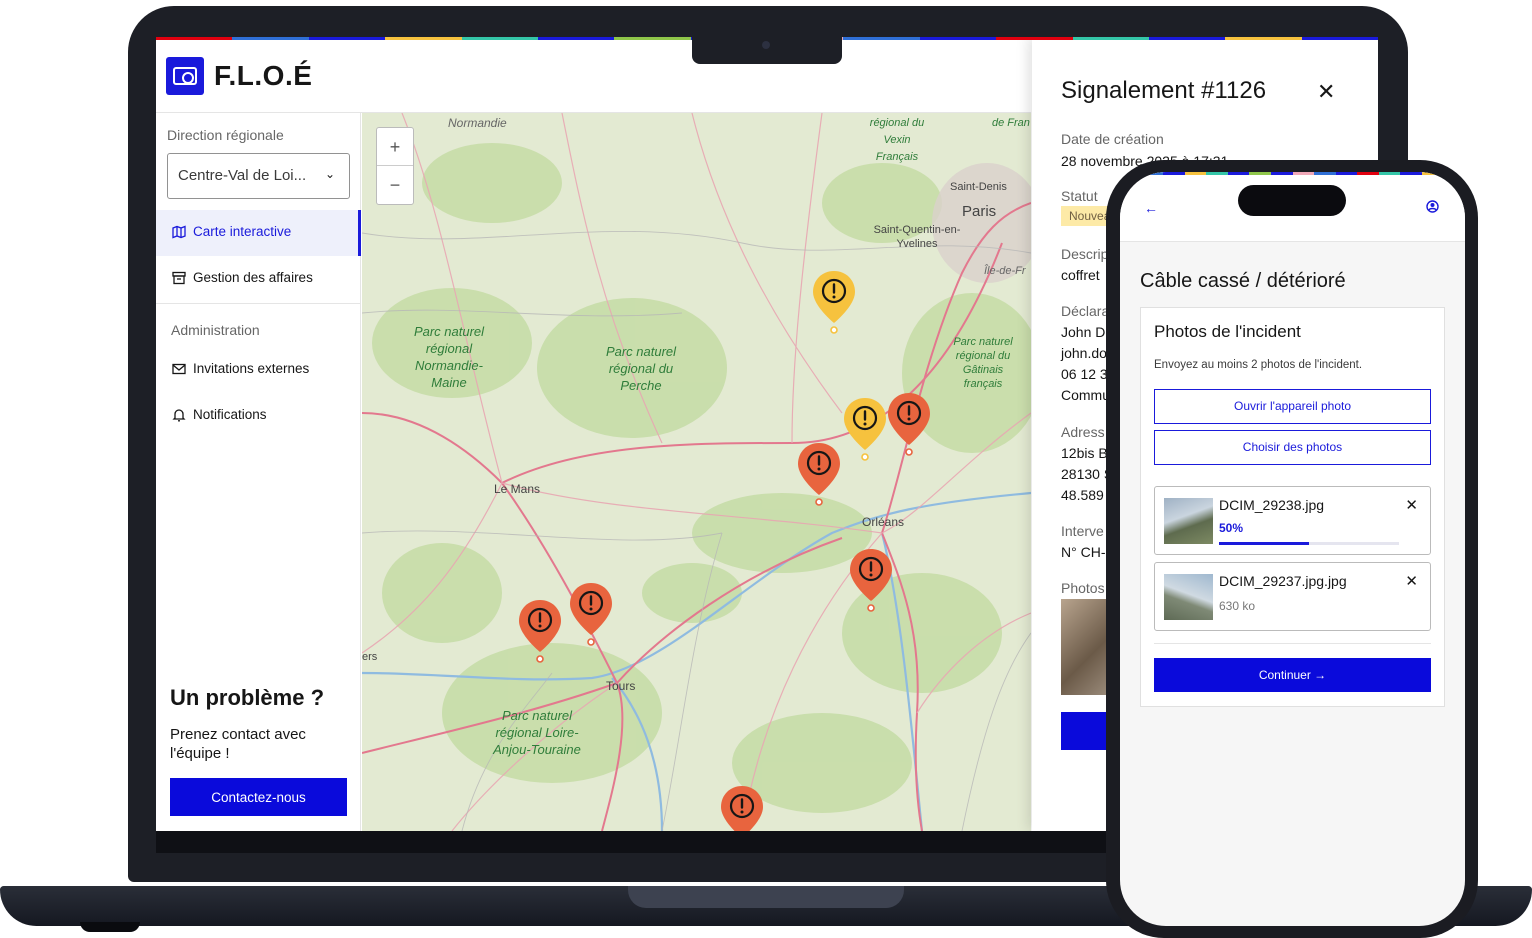 This screenshot has width=1532, height=938. I want to click on map-label: de Fran, so click(1011, 123).